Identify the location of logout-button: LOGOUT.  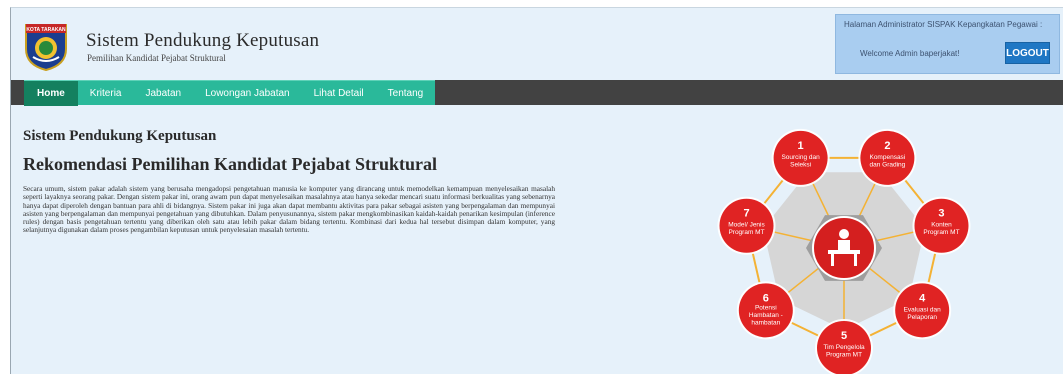
(1027, 53).